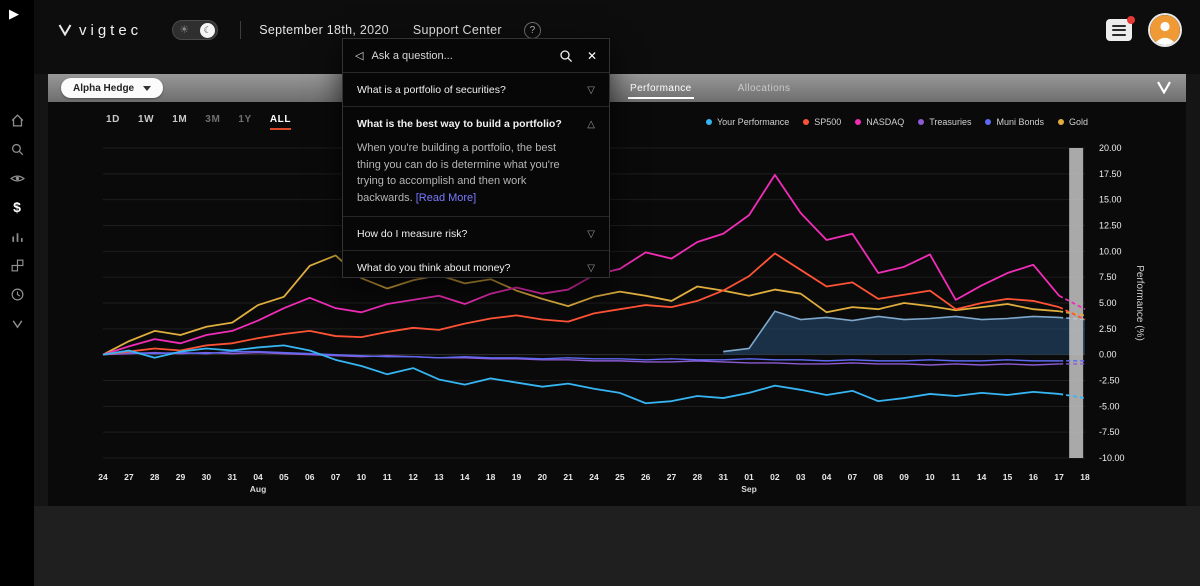  Describe the element at coordinates (532, 30) in the screenshot. I see `help-icon: ?` at that location.